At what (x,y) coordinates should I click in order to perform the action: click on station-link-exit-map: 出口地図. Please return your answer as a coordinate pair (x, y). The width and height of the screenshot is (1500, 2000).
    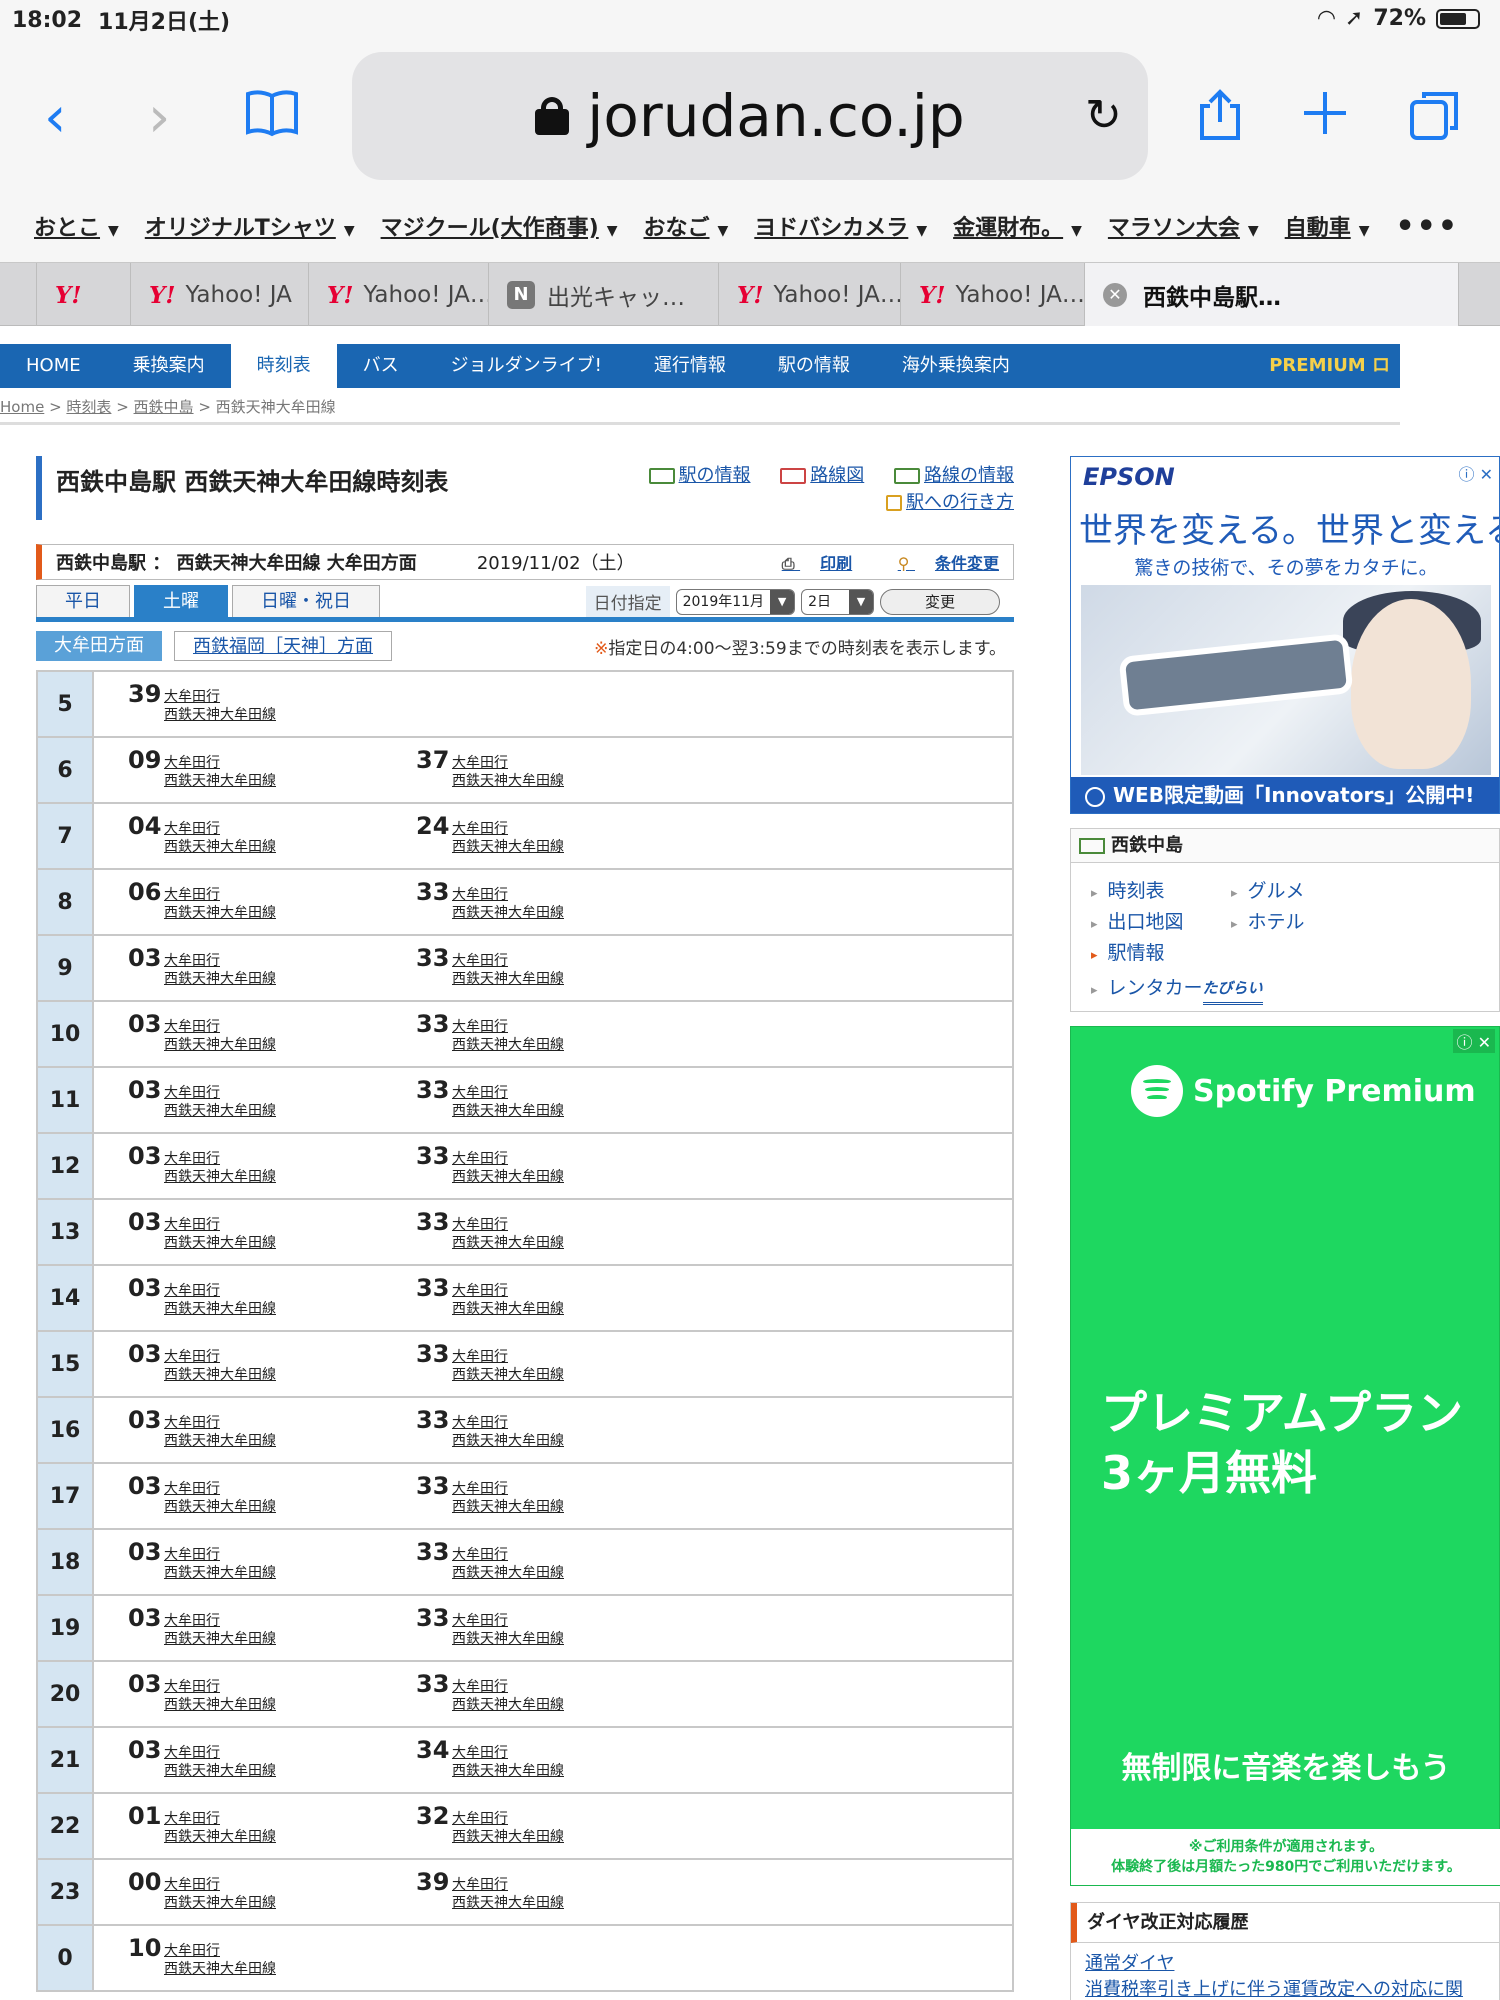
    Looking at the image, I should click on (1161, 923).